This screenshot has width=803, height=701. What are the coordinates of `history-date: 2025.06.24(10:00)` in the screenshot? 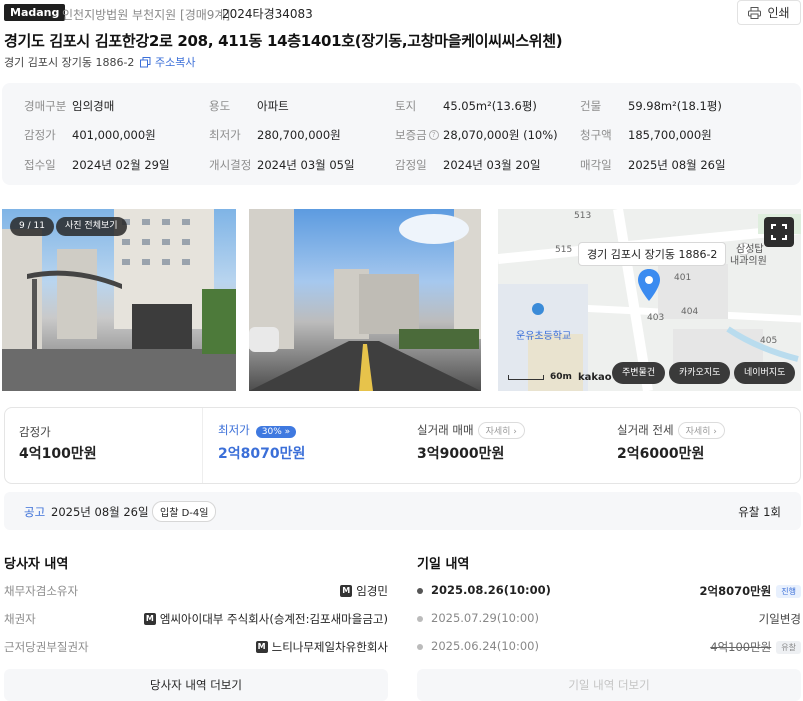 It's located at (485, 646).